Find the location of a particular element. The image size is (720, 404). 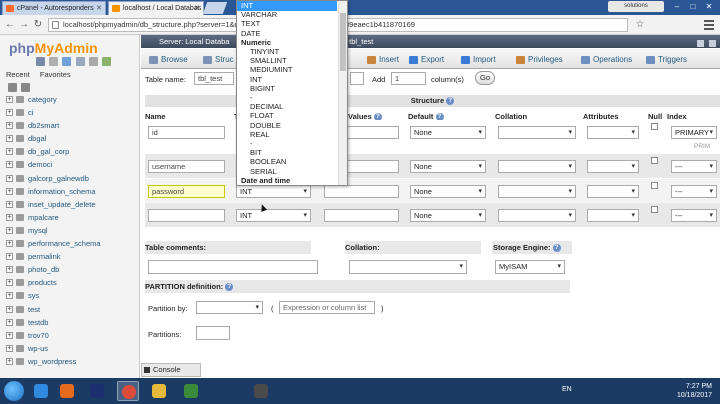

collapse-all-icon is located at coordinates (12, 87).